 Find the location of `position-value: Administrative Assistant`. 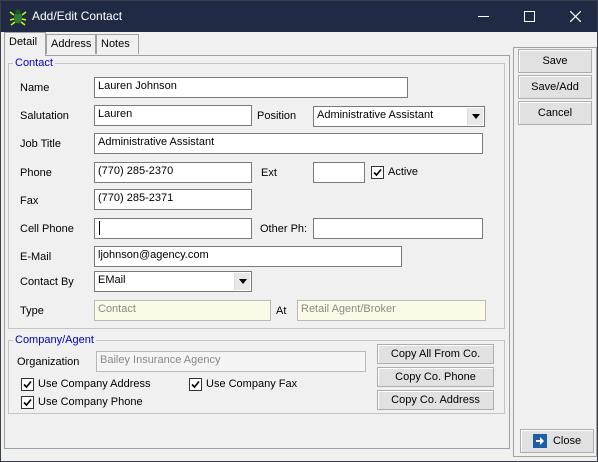

position-value: Administrative Assistant is located at coordinates (375, 115).